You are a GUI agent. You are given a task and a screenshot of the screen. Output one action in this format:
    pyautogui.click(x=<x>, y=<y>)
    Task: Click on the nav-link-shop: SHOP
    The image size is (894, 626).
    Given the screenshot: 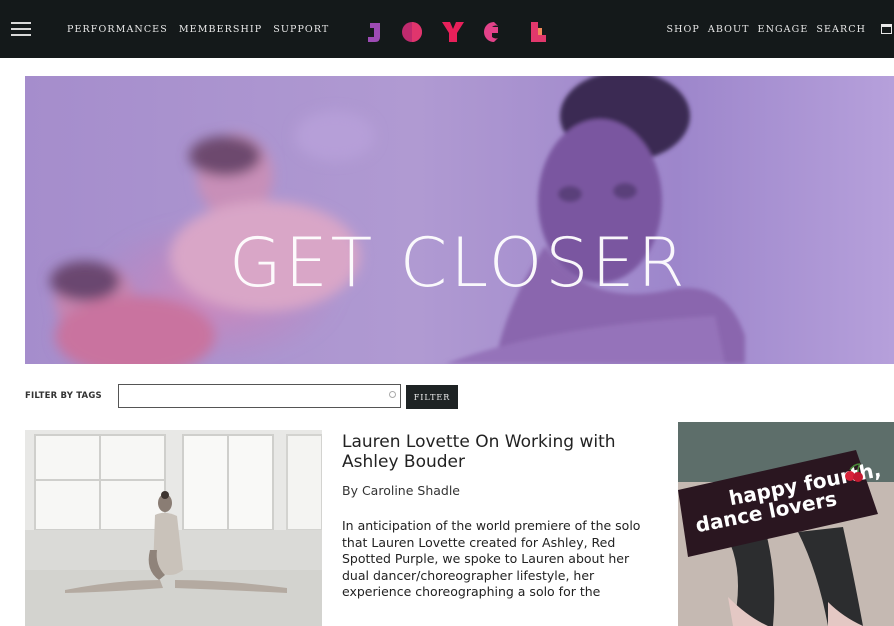 What is the action you would take?
    pyautogui.click(x=683, y=29)
    